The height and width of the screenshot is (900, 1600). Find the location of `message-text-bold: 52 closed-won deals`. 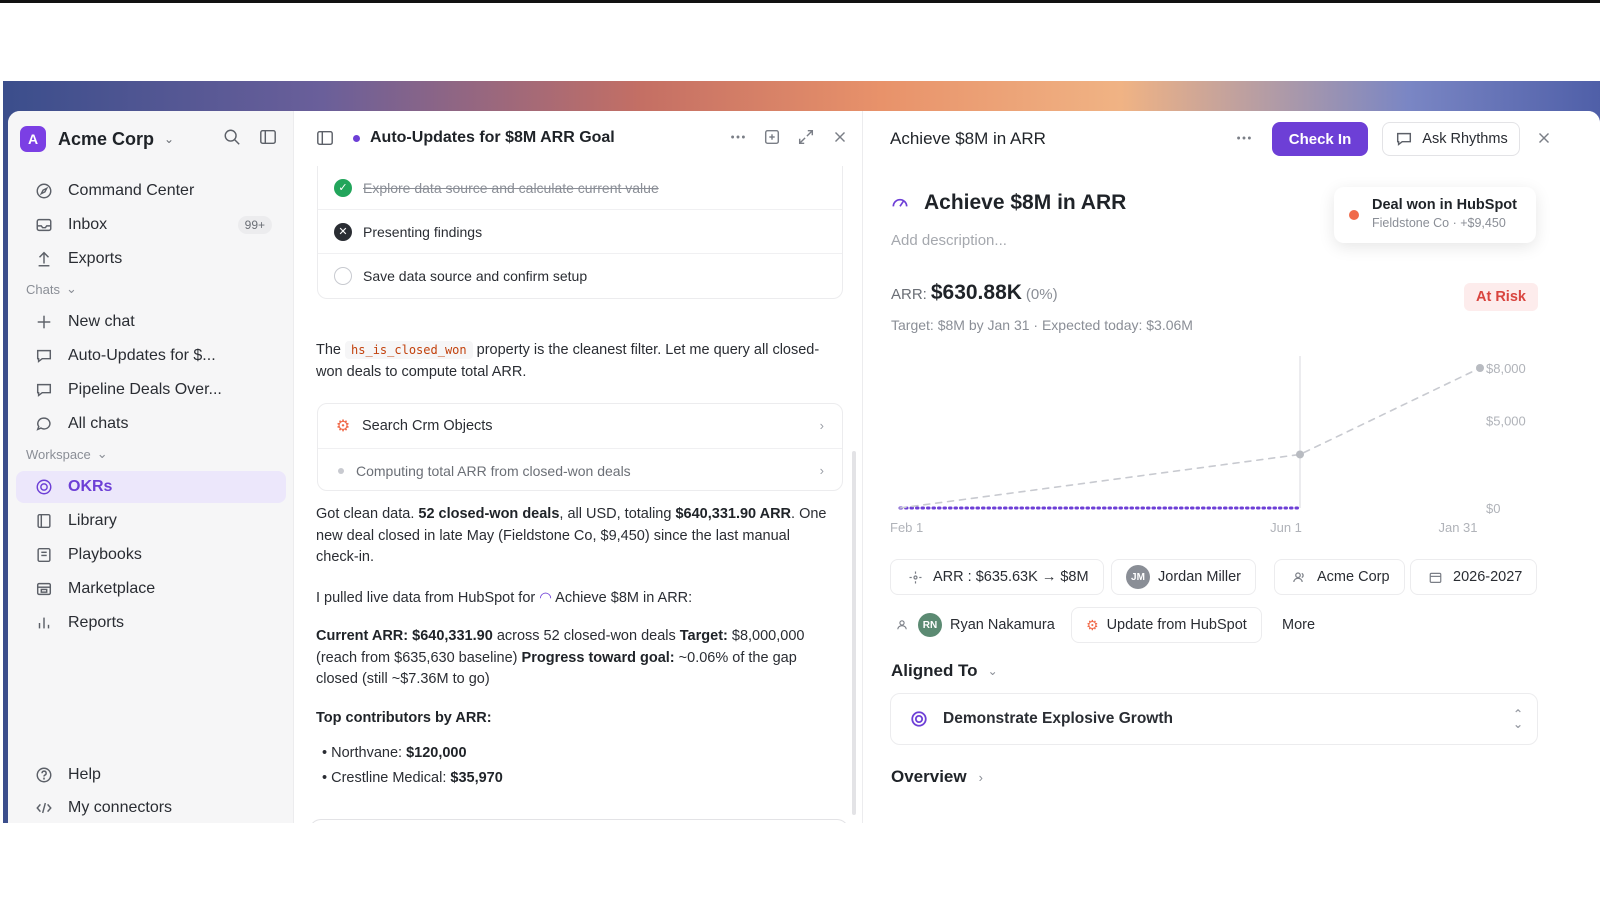

message-text-bold: 52 closed-won deals is located at coordinates (489, 514).